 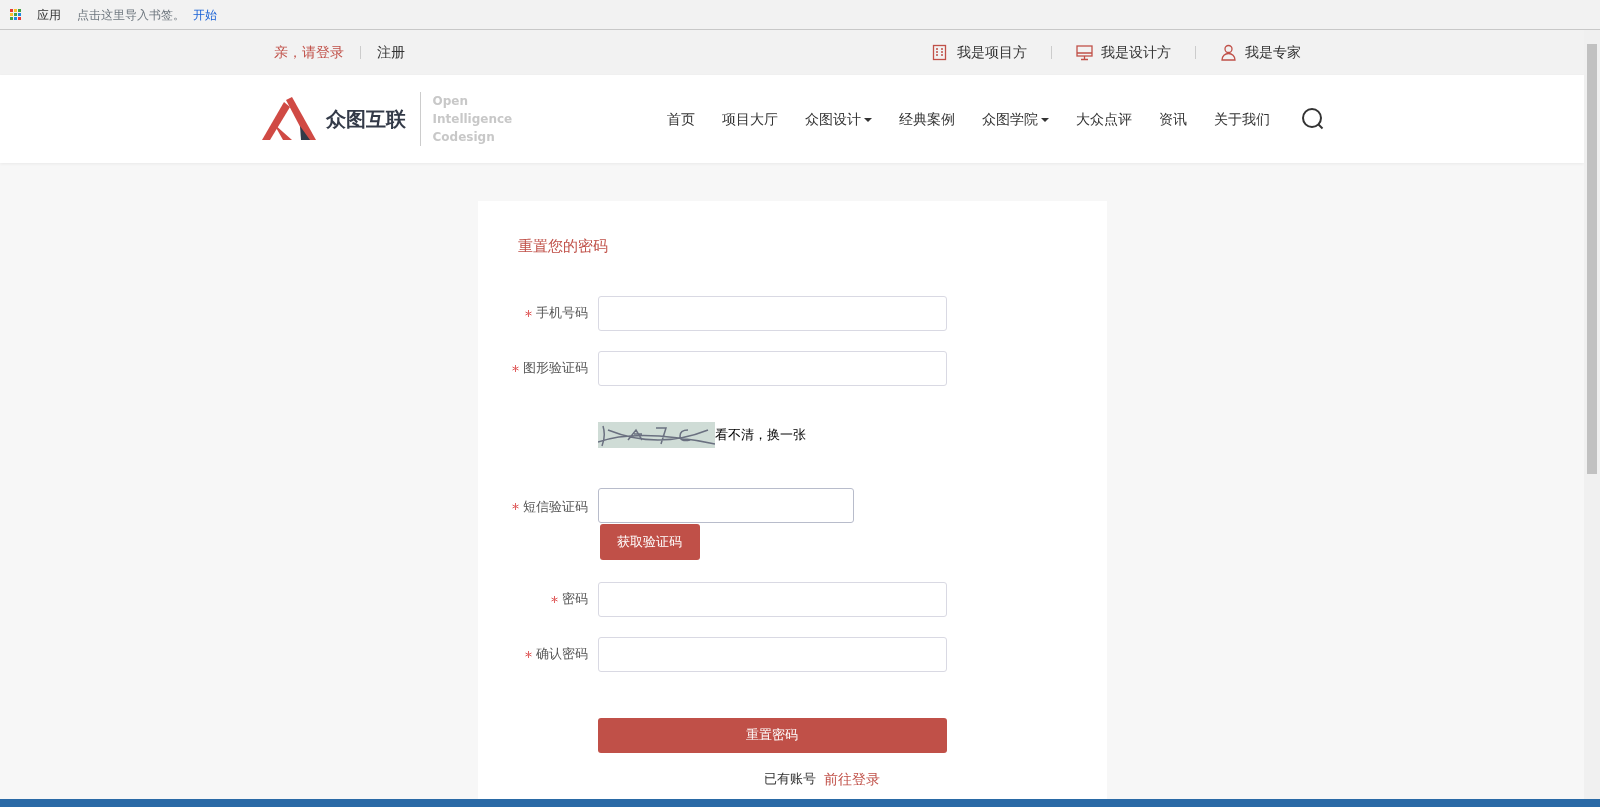 What do you see at coordinates (537, 501) in the screenshot?
I see `field-label: 短信验证码` at bounding box center [537, 501].